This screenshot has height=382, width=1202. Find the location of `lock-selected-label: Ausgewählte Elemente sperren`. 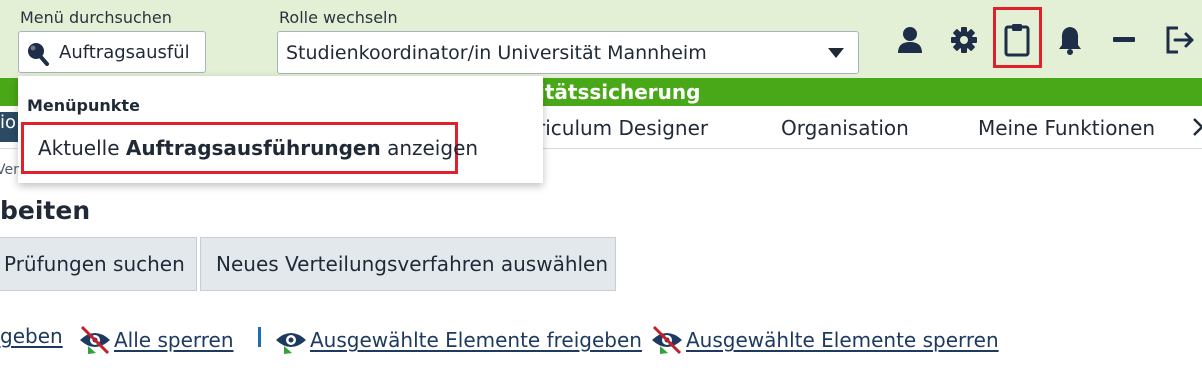

lock-selected-label: Ausgewählte Elemente sperren is located at coordinates (842, 340).